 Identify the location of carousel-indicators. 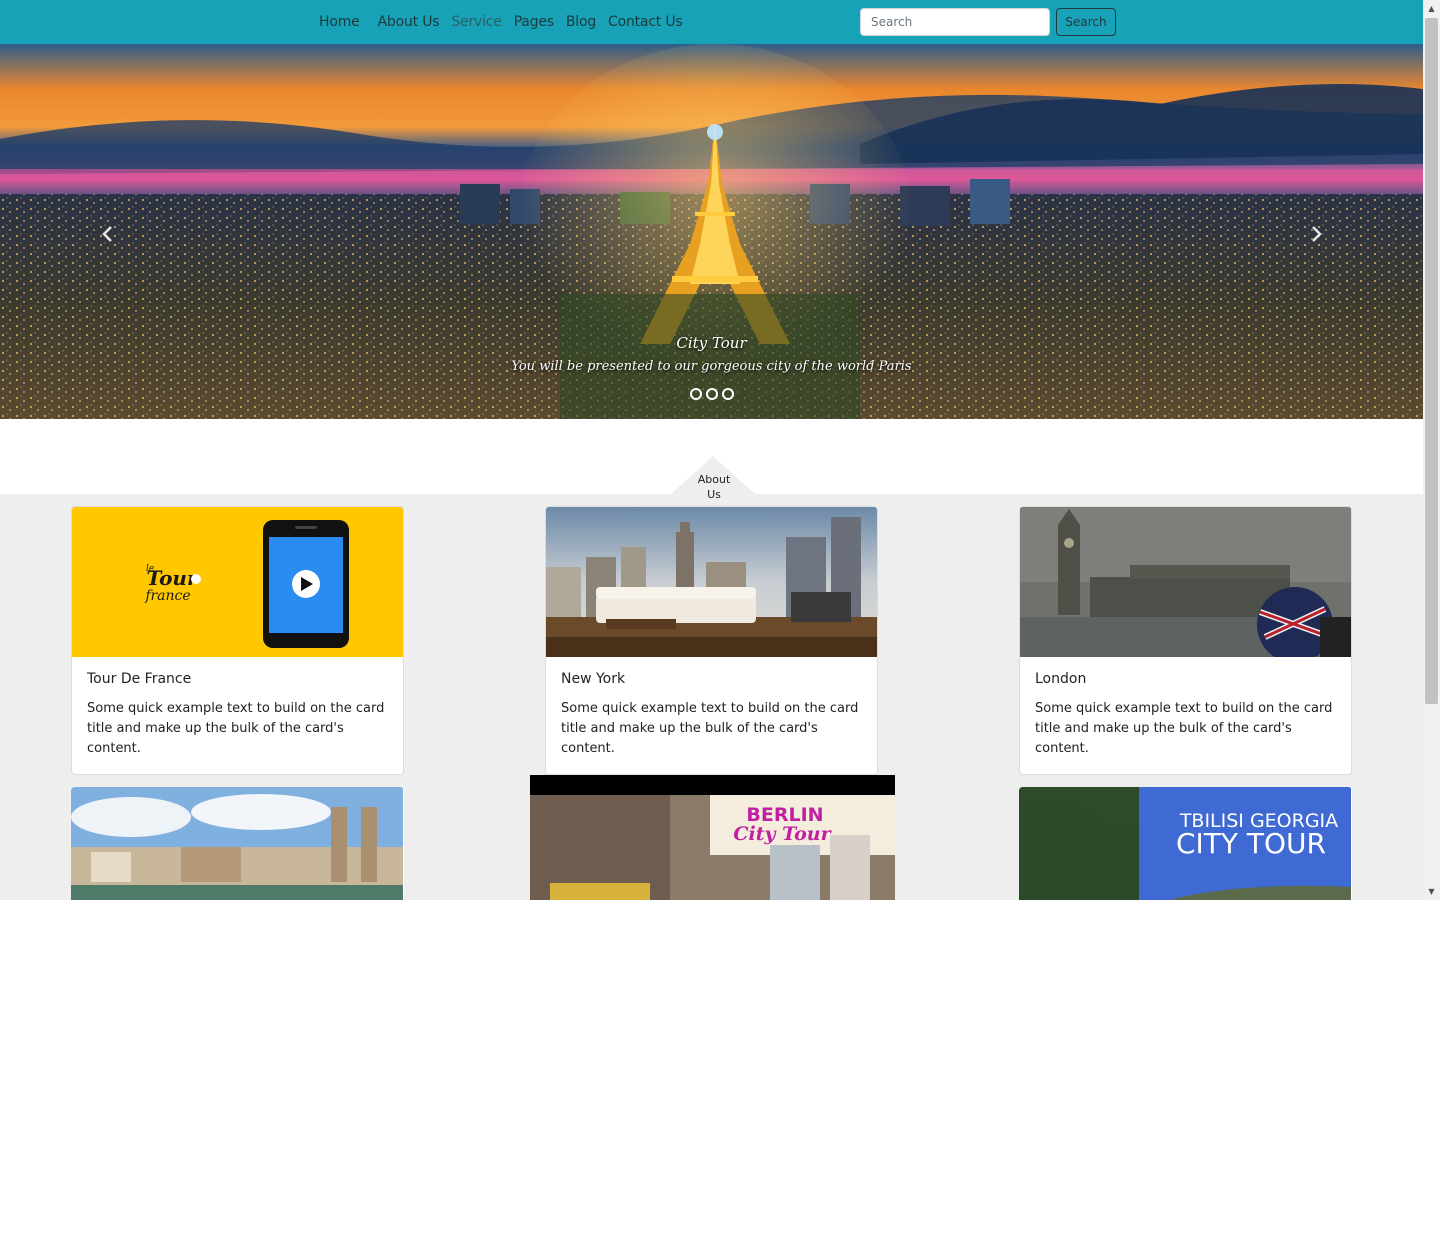
(711, 394).